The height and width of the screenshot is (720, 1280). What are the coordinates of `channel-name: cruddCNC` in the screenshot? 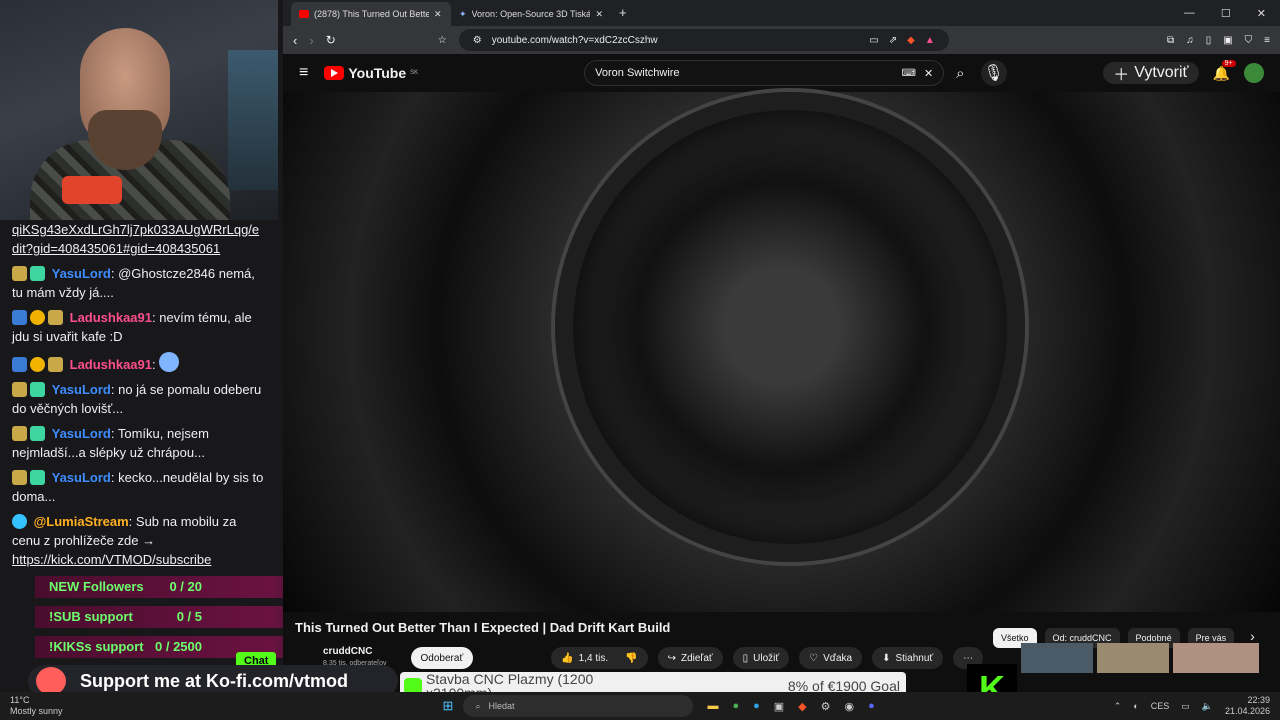 It's located at (355, 652).